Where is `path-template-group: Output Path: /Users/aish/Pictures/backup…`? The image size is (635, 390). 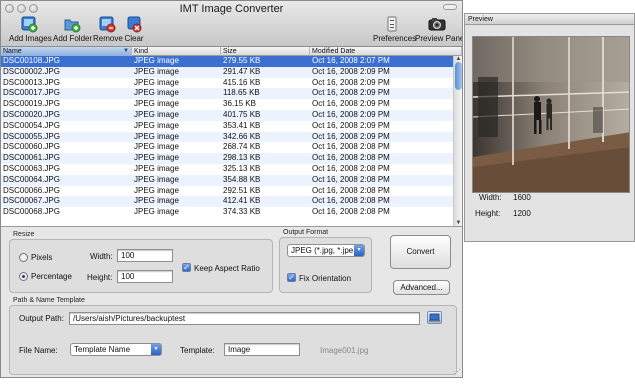 path-template-group: Output Path: /Users/aish/Pictures/backup… is located at coordinates (233, 340).